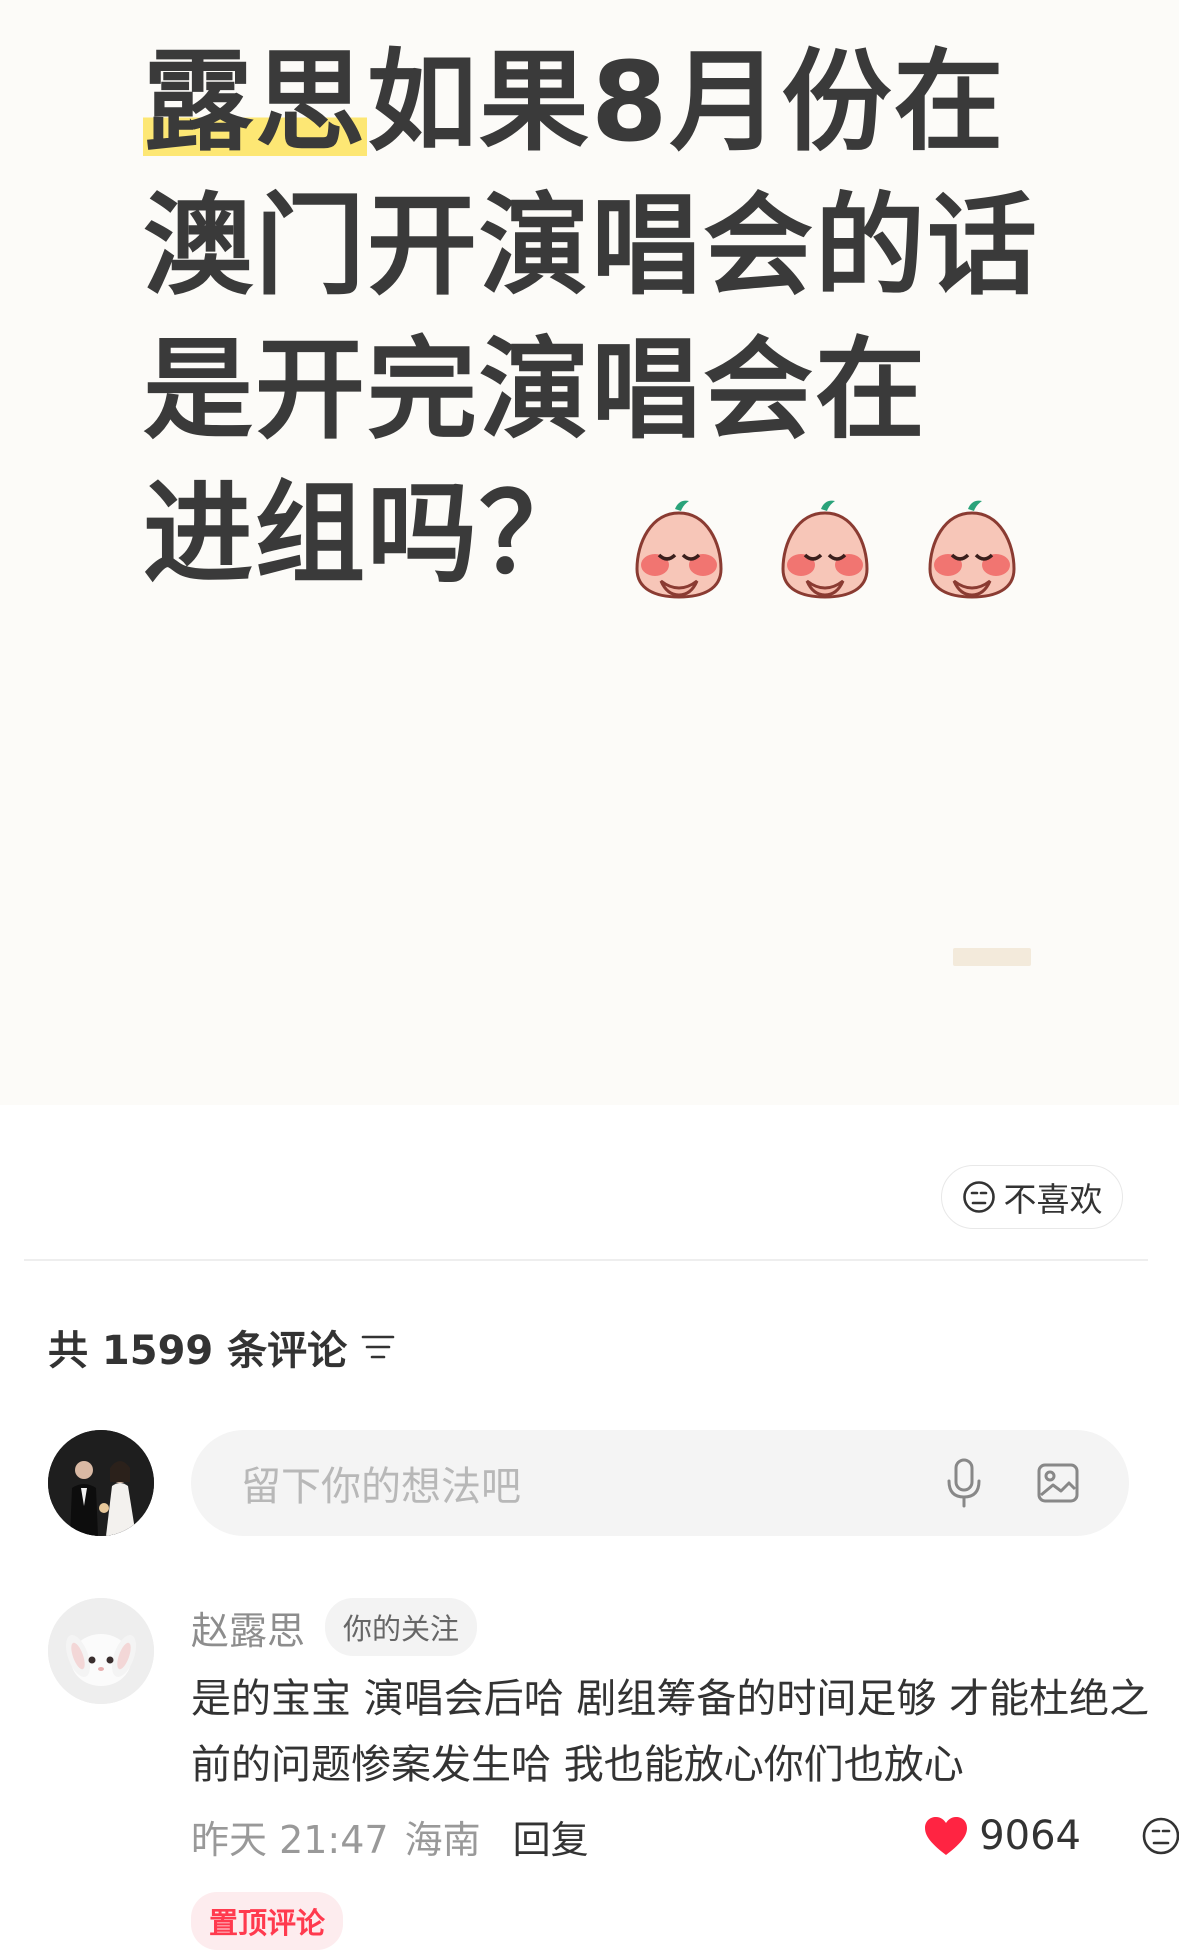 Image resolution: width=1179 pixels, height=1950 pixels. I want to click on like-count: 9064, so click(1030, 1836).